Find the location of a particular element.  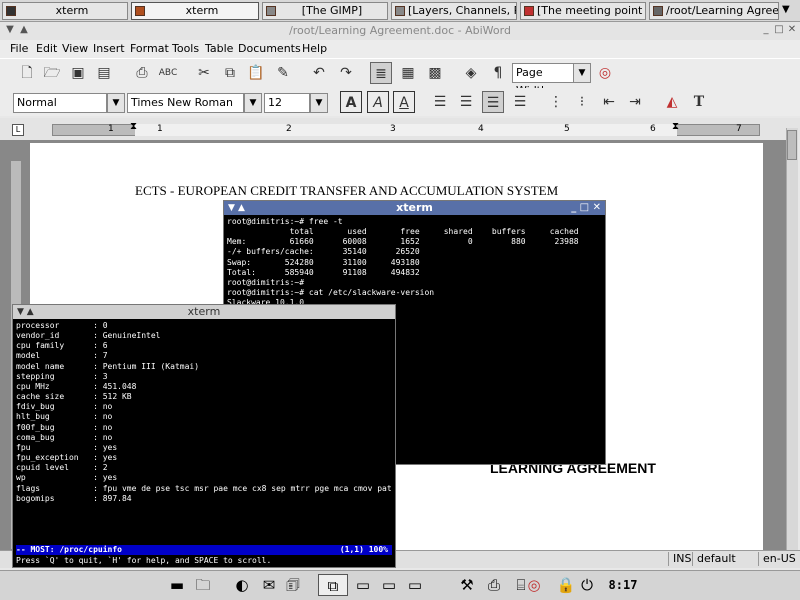

close-icon: ✕ is located at coordinates (792, 30).